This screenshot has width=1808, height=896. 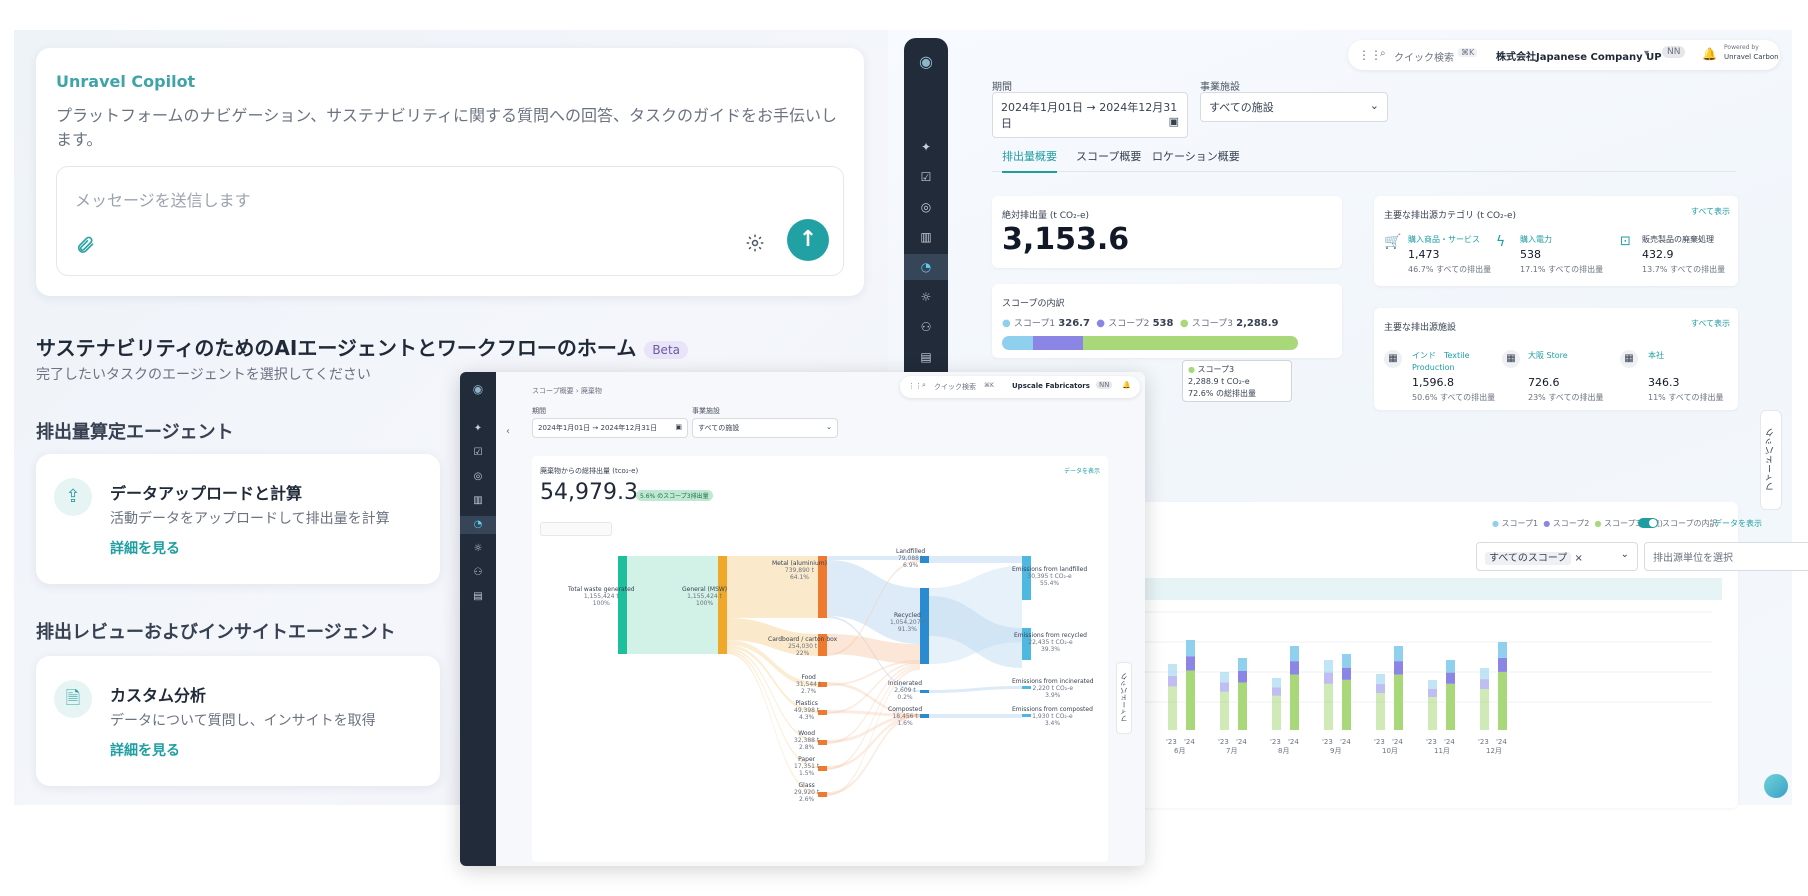 I want to click on node-name: Emissions from composted, so click(x=1052, y=709).